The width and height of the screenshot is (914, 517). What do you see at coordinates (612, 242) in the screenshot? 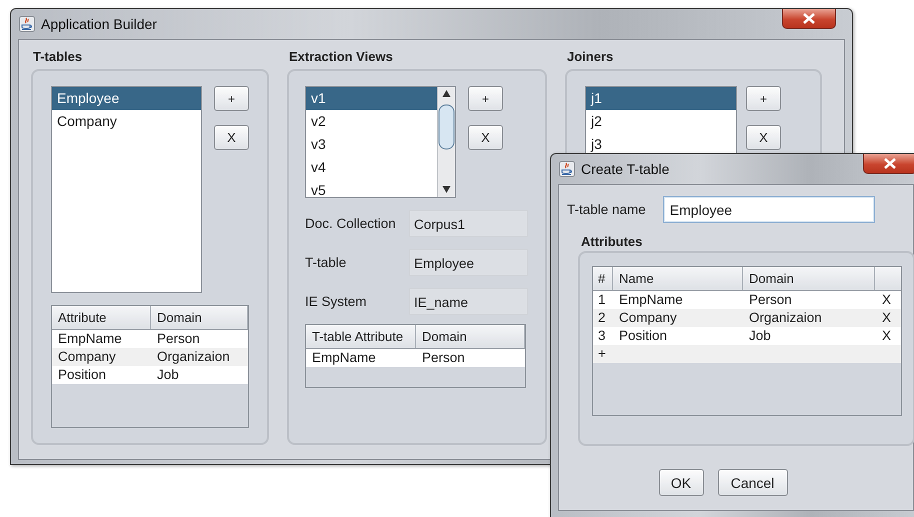
I see `group-title: Attributes` at bounding box center [612, 242].